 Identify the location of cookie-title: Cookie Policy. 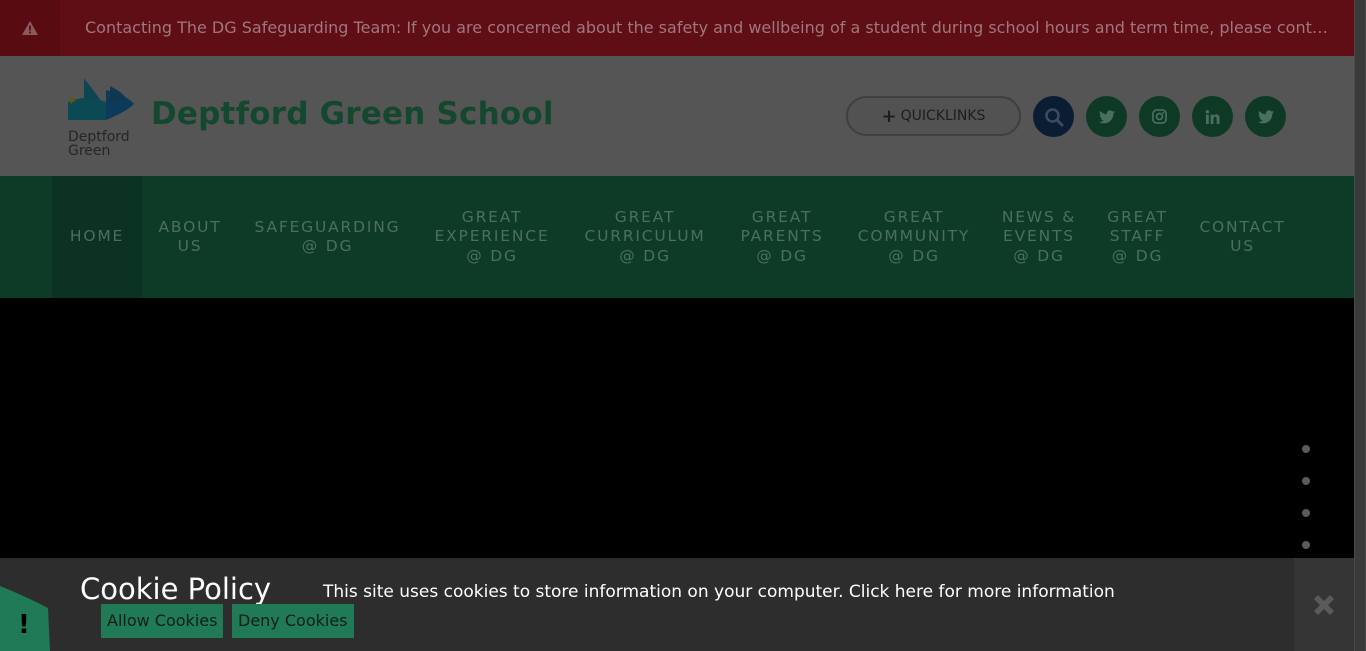
(176, 589).